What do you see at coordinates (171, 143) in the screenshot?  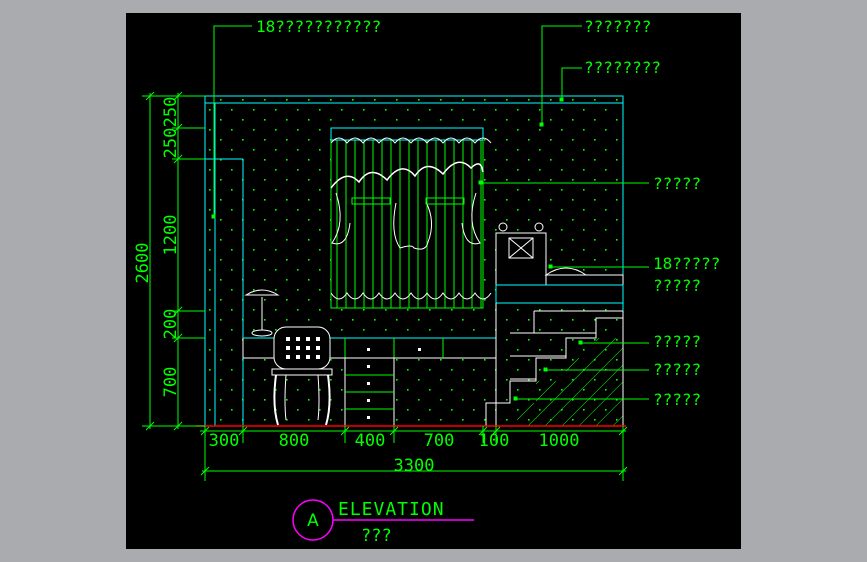 I see `dim-vertical-1: 250` at bounding box center [171, 143].